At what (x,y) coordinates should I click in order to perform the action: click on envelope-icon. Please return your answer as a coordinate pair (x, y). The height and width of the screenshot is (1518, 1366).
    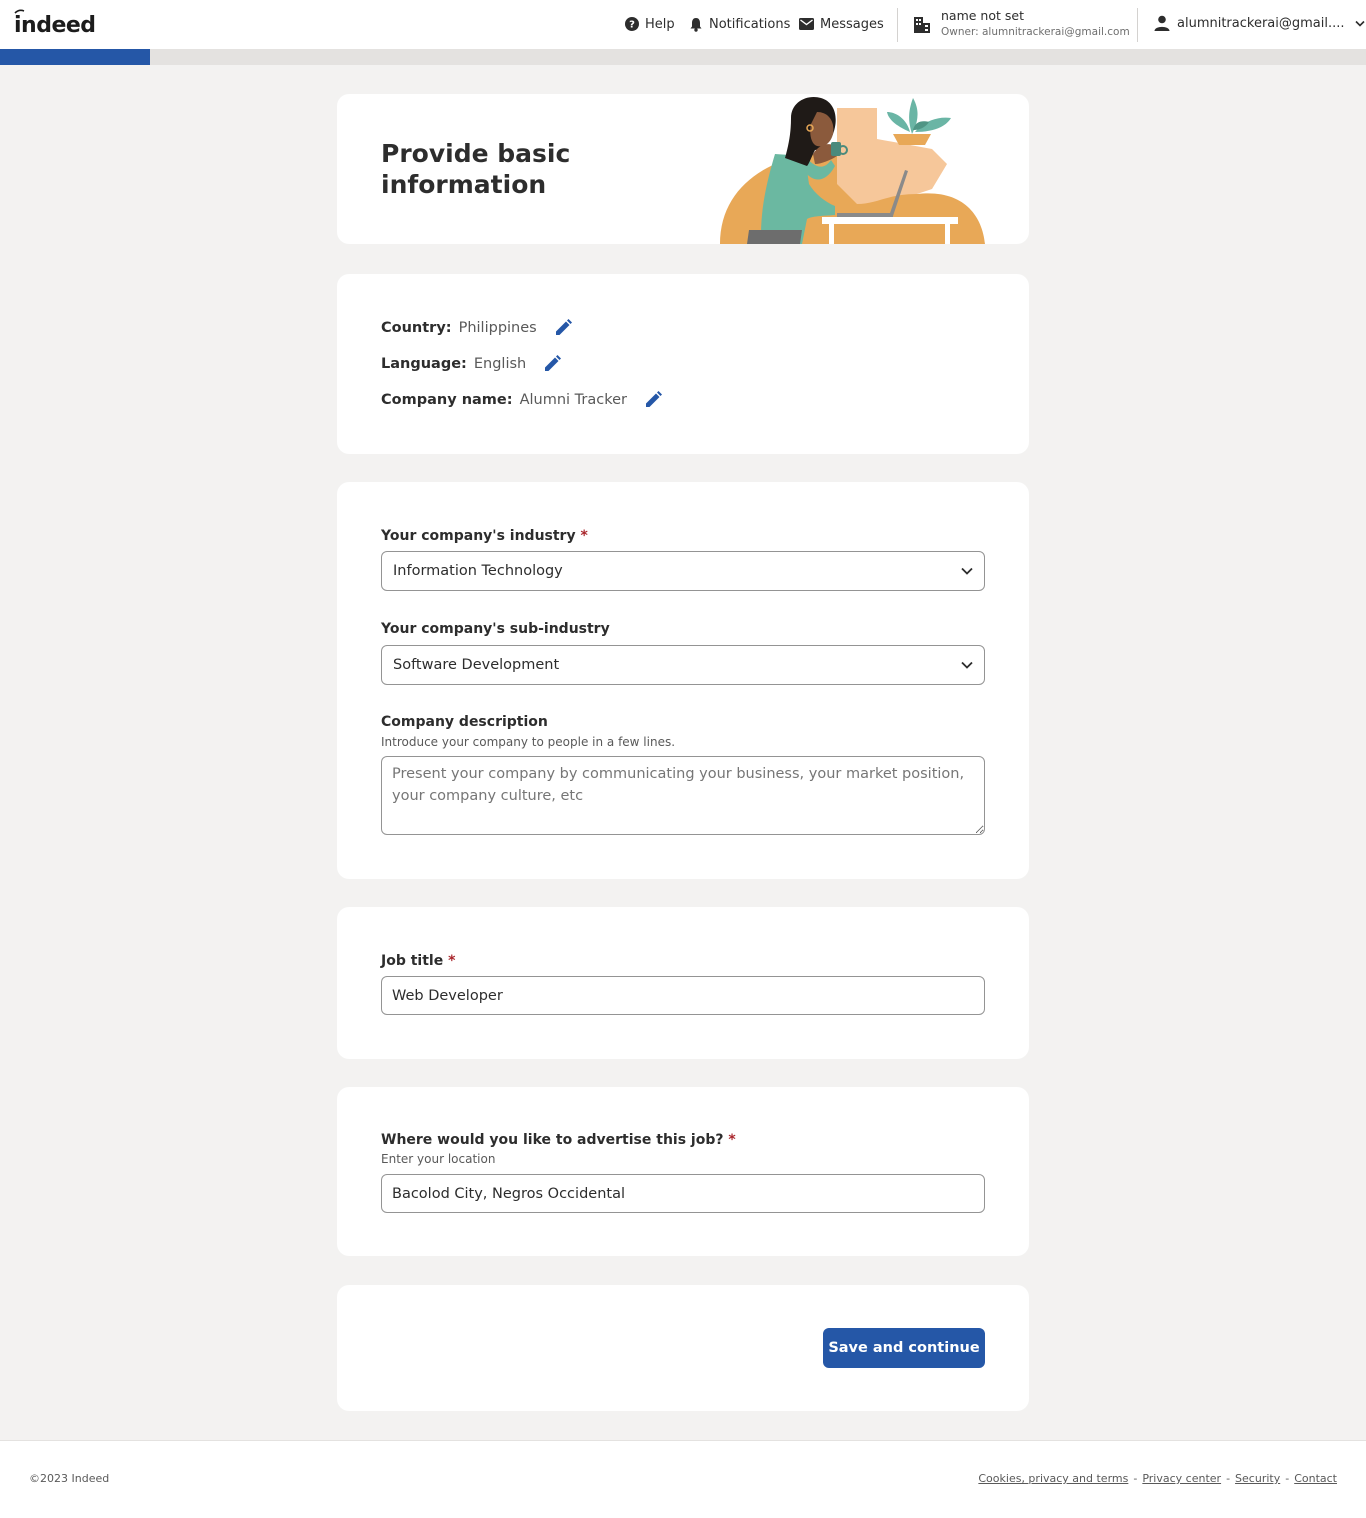
    Looking at the image, I should click on (806, 24).